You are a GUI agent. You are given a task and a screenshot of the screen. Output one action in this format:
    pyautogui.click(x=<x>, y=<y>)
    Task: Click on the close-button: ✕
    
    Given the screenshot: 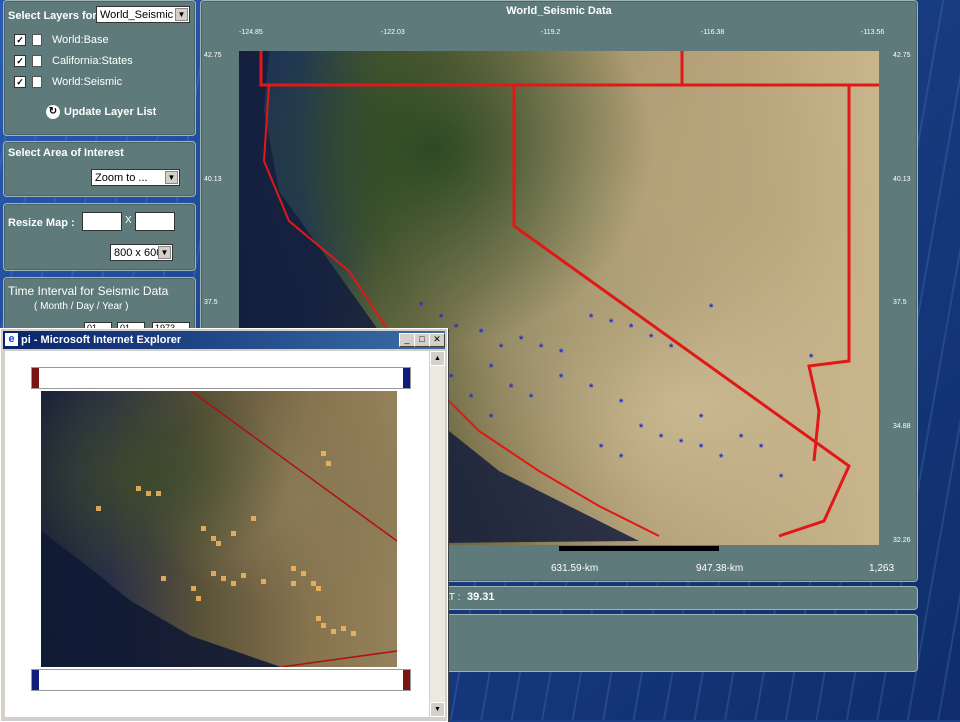 What is the action you would take?
    pyautogui.click(x=437, y=340)
    